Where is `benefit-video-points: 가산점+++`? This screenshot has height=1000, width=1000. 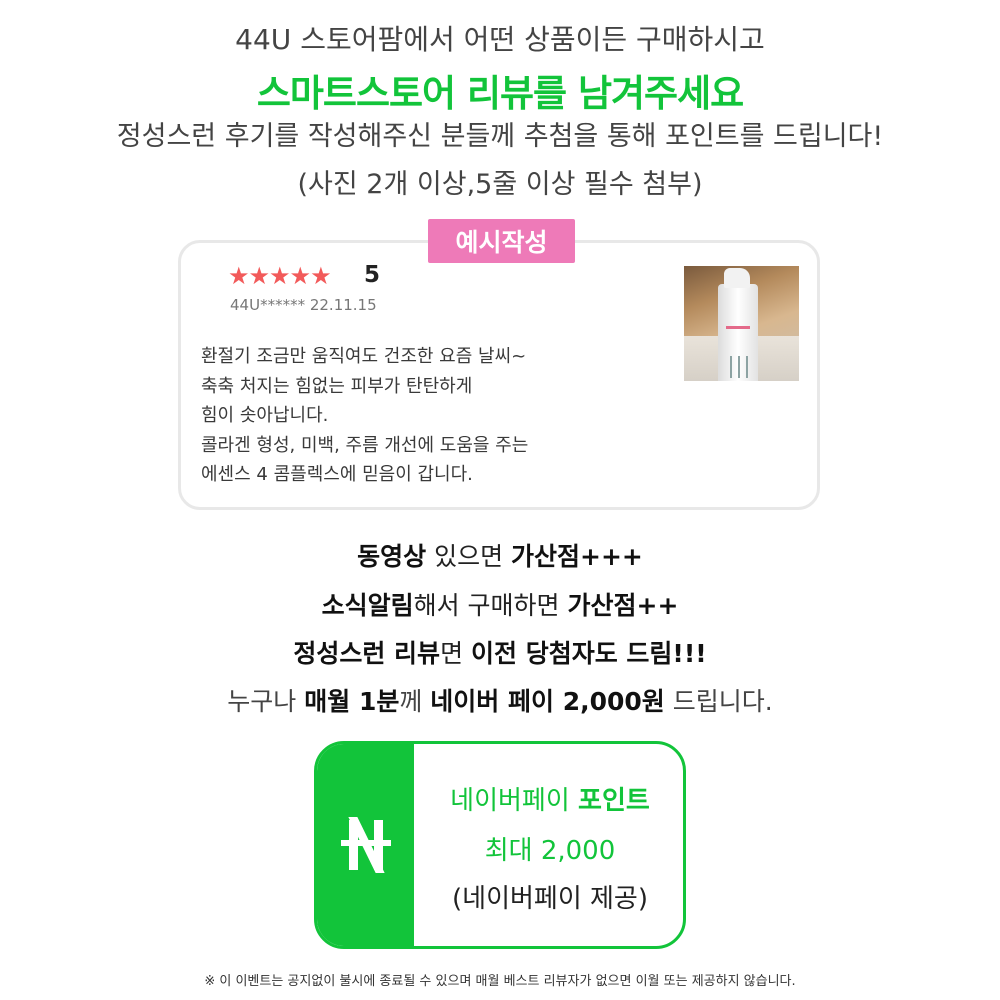
benefit-video-points: 가산점+++ is located at coordinates (577, 556).